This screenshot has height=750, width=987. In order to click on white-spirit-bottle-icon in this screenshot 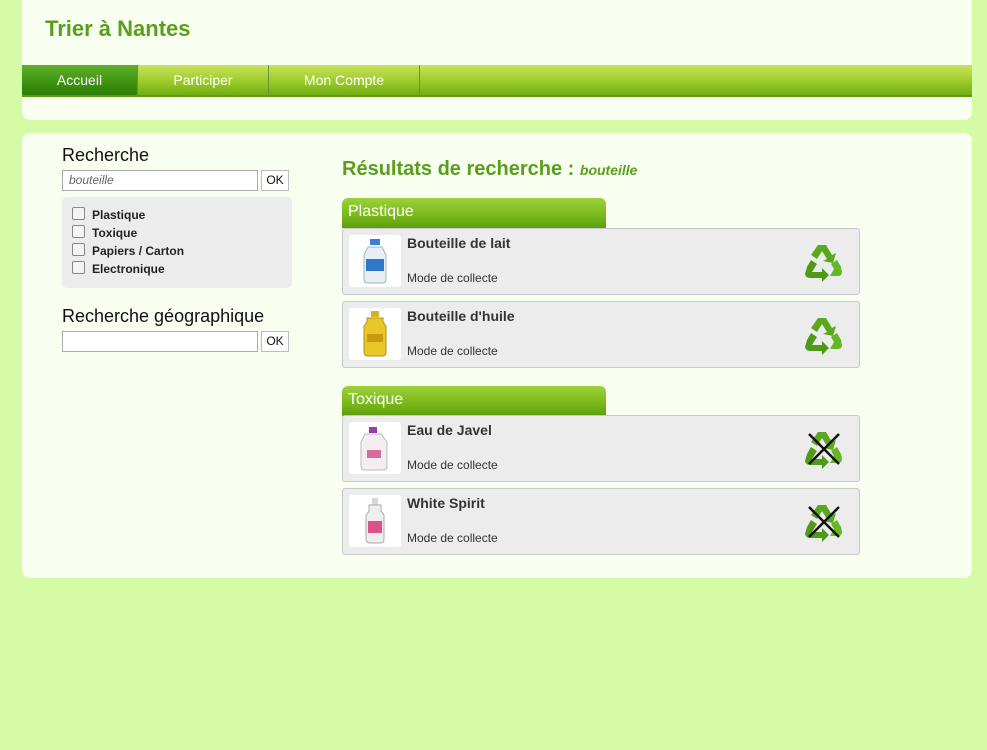, I will do `click(375, 521)`.